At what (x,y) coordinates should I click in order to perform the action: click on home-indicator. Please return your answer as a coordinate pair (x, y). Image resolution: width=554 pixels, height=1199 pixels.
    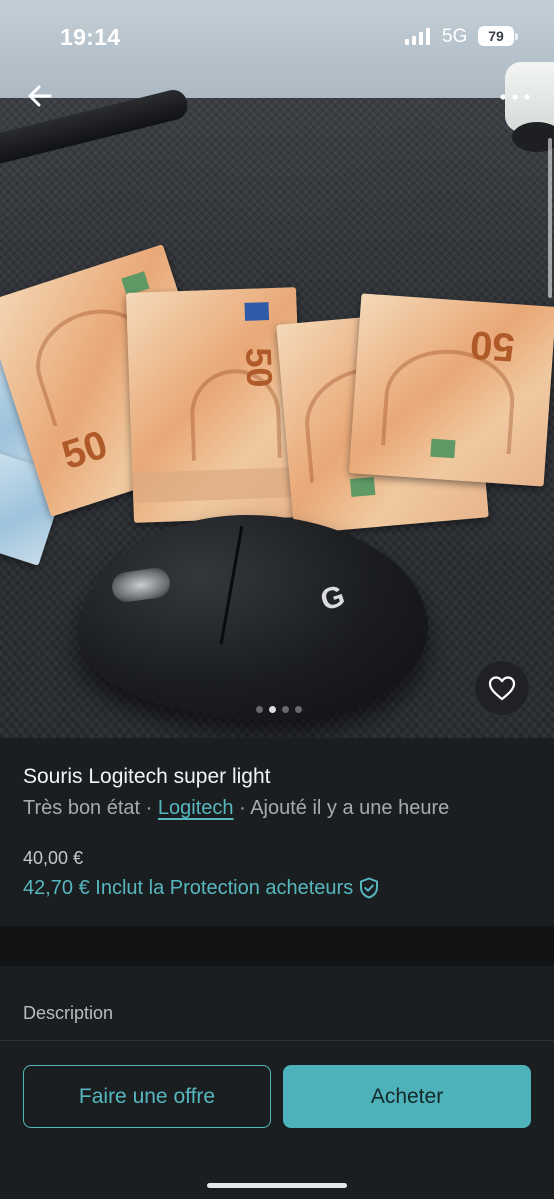
    Looking at the image, I should click on (277, 1185).